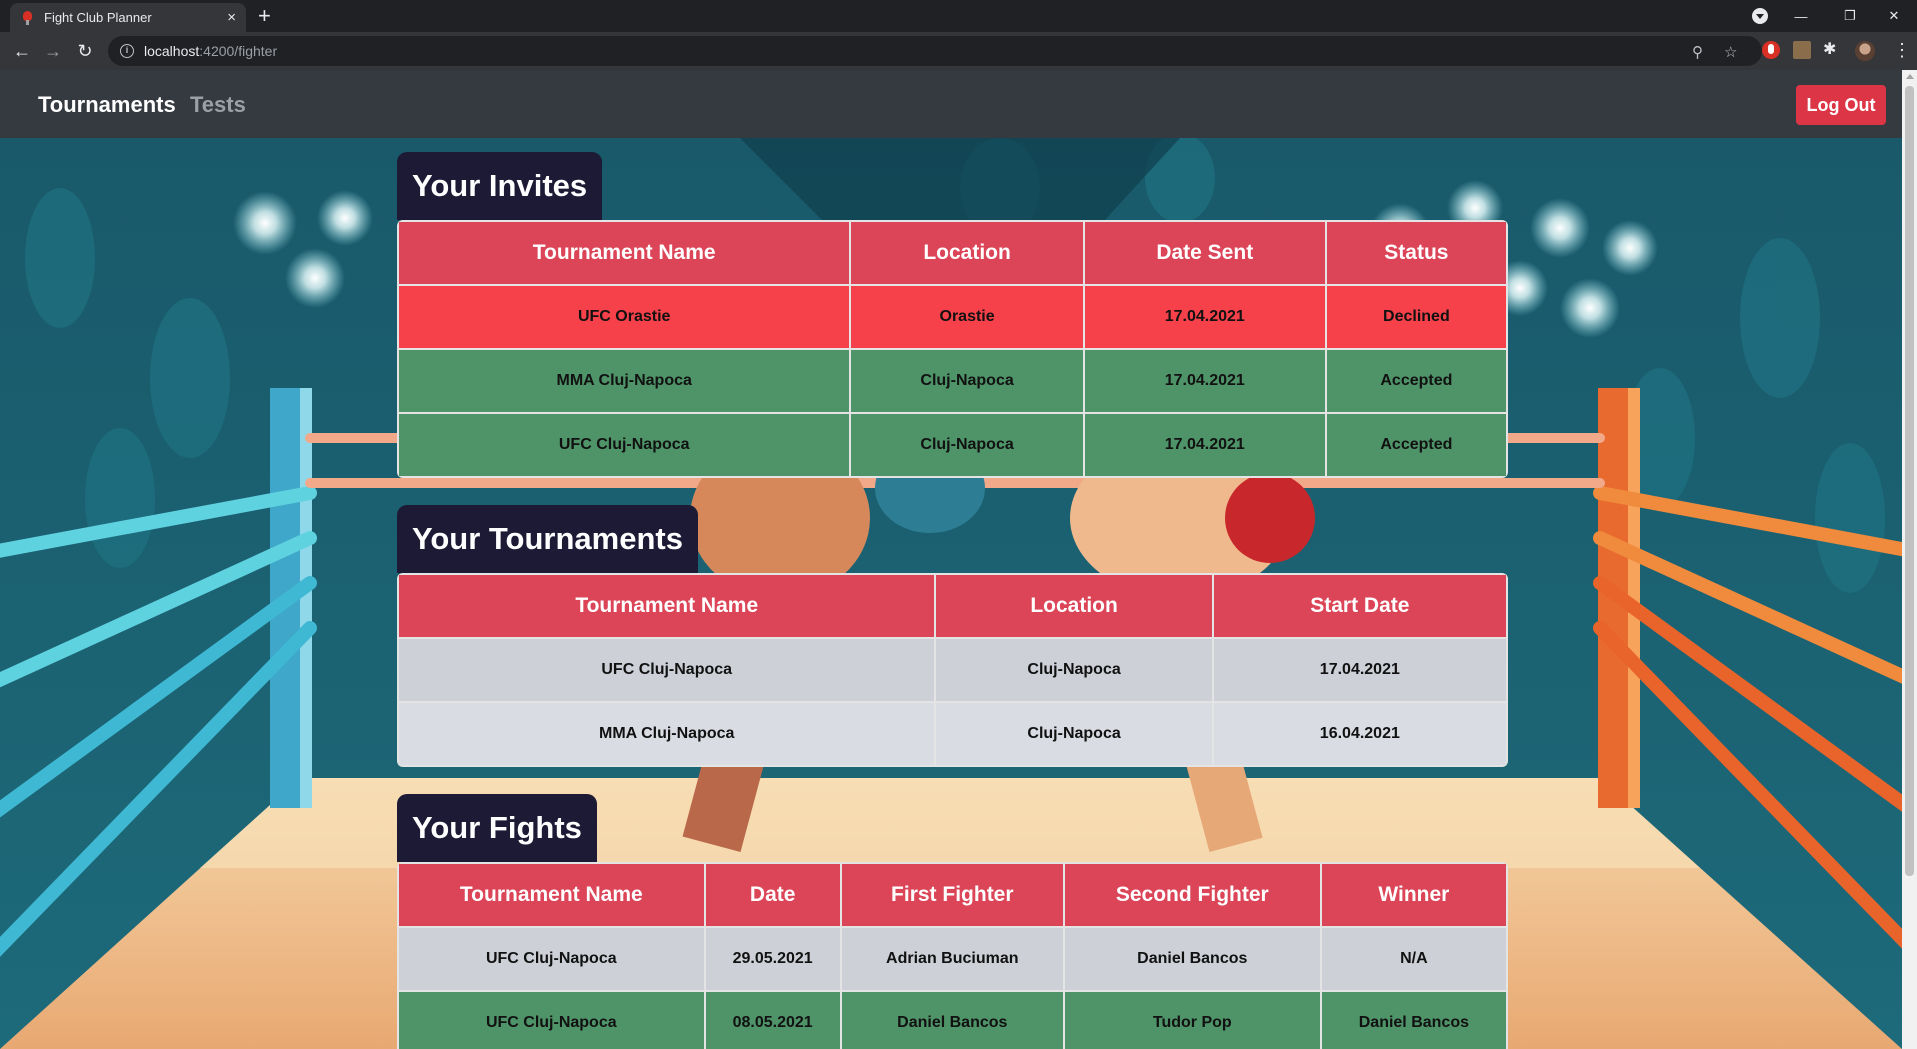 Image resolution: width=1917 pixels, height=1049 pixels. What do you see at coordinates (1413, 1019) in the screenshot?
I see `winner-cell: Daniel Bancos` at bounding box center [1413, 1019].